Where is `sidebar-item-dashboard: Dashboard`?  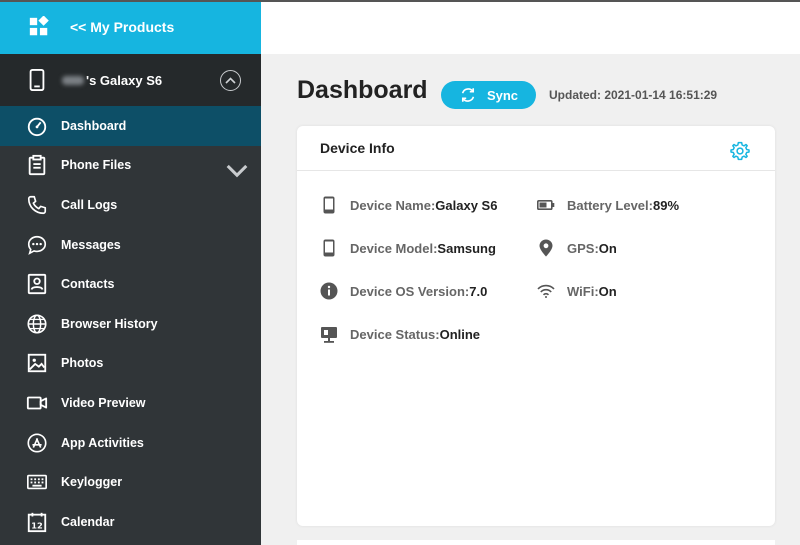 sidebar-item-dashboard: Dashboard is located at coordinates (130, 126).